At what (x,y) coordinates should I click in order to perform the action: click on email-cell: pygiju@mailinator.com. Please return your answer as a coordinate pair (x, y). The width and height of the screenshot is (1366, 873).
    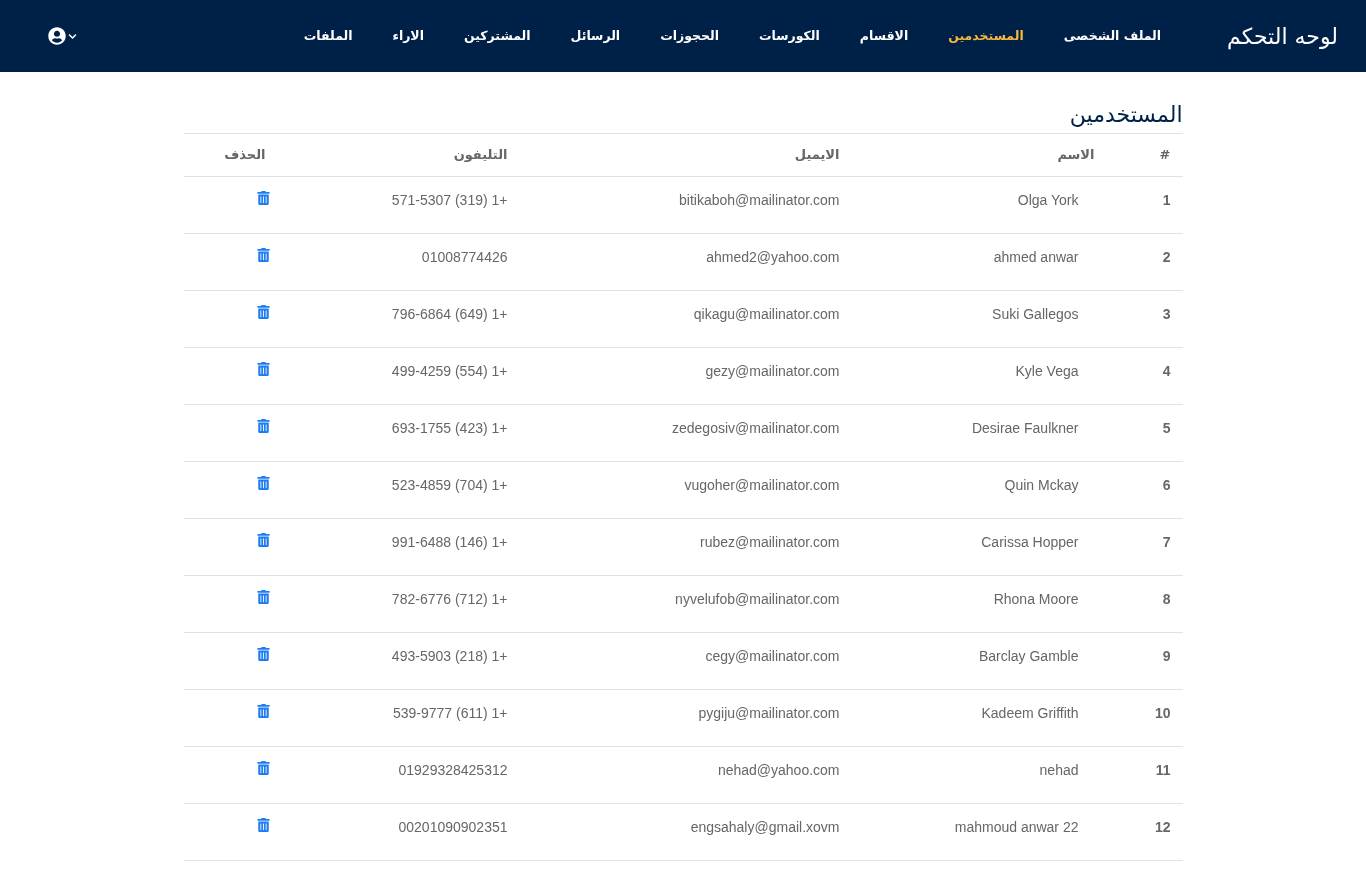
    Looking at the image, I should click on (685, 718).